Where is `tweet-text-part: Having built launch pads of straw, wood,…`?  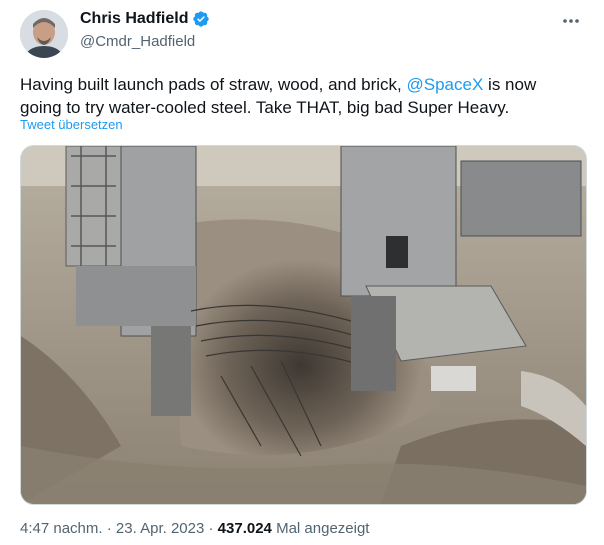
tweet-text-part: Having built launch pads of straw, wood,… is located at coordinates (213, 84).